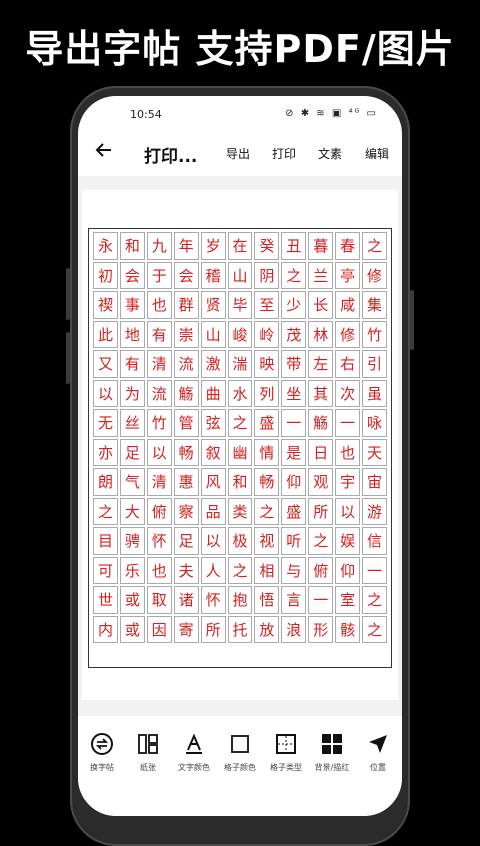  What do you see at coordinates (374, 482) in the screenshot?
I see `grid-cell: 宙` at bounding box center [374, 482].